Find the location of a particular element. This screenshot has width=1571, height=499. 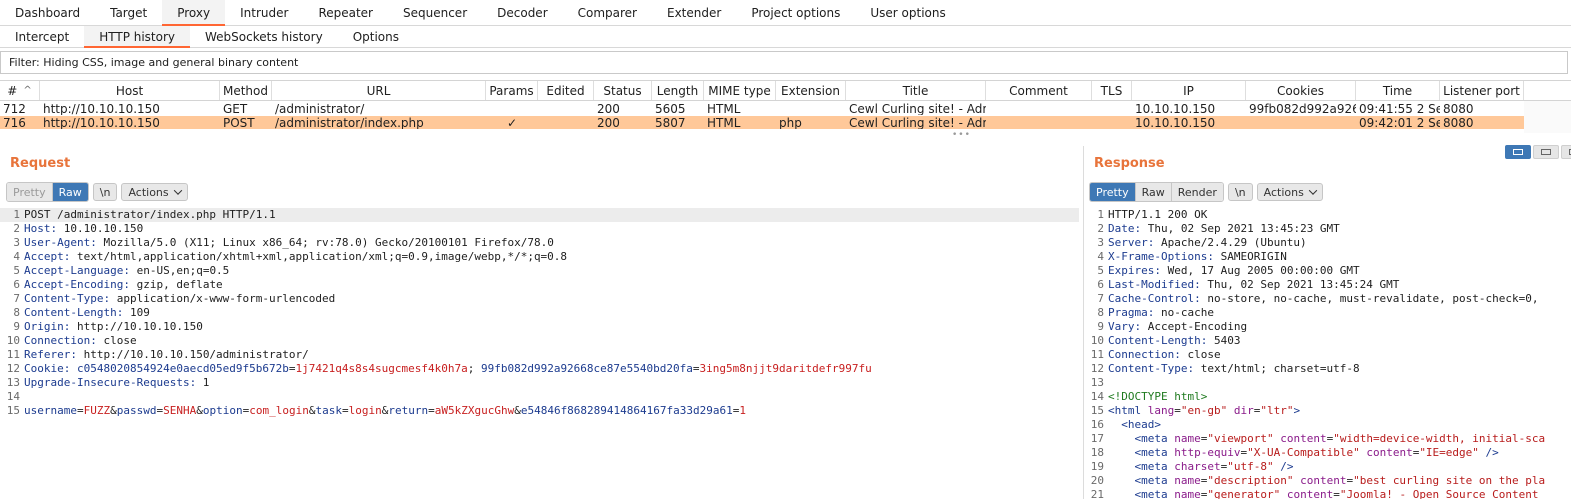

column-header-length: Length is located at coordinates (678, 90).